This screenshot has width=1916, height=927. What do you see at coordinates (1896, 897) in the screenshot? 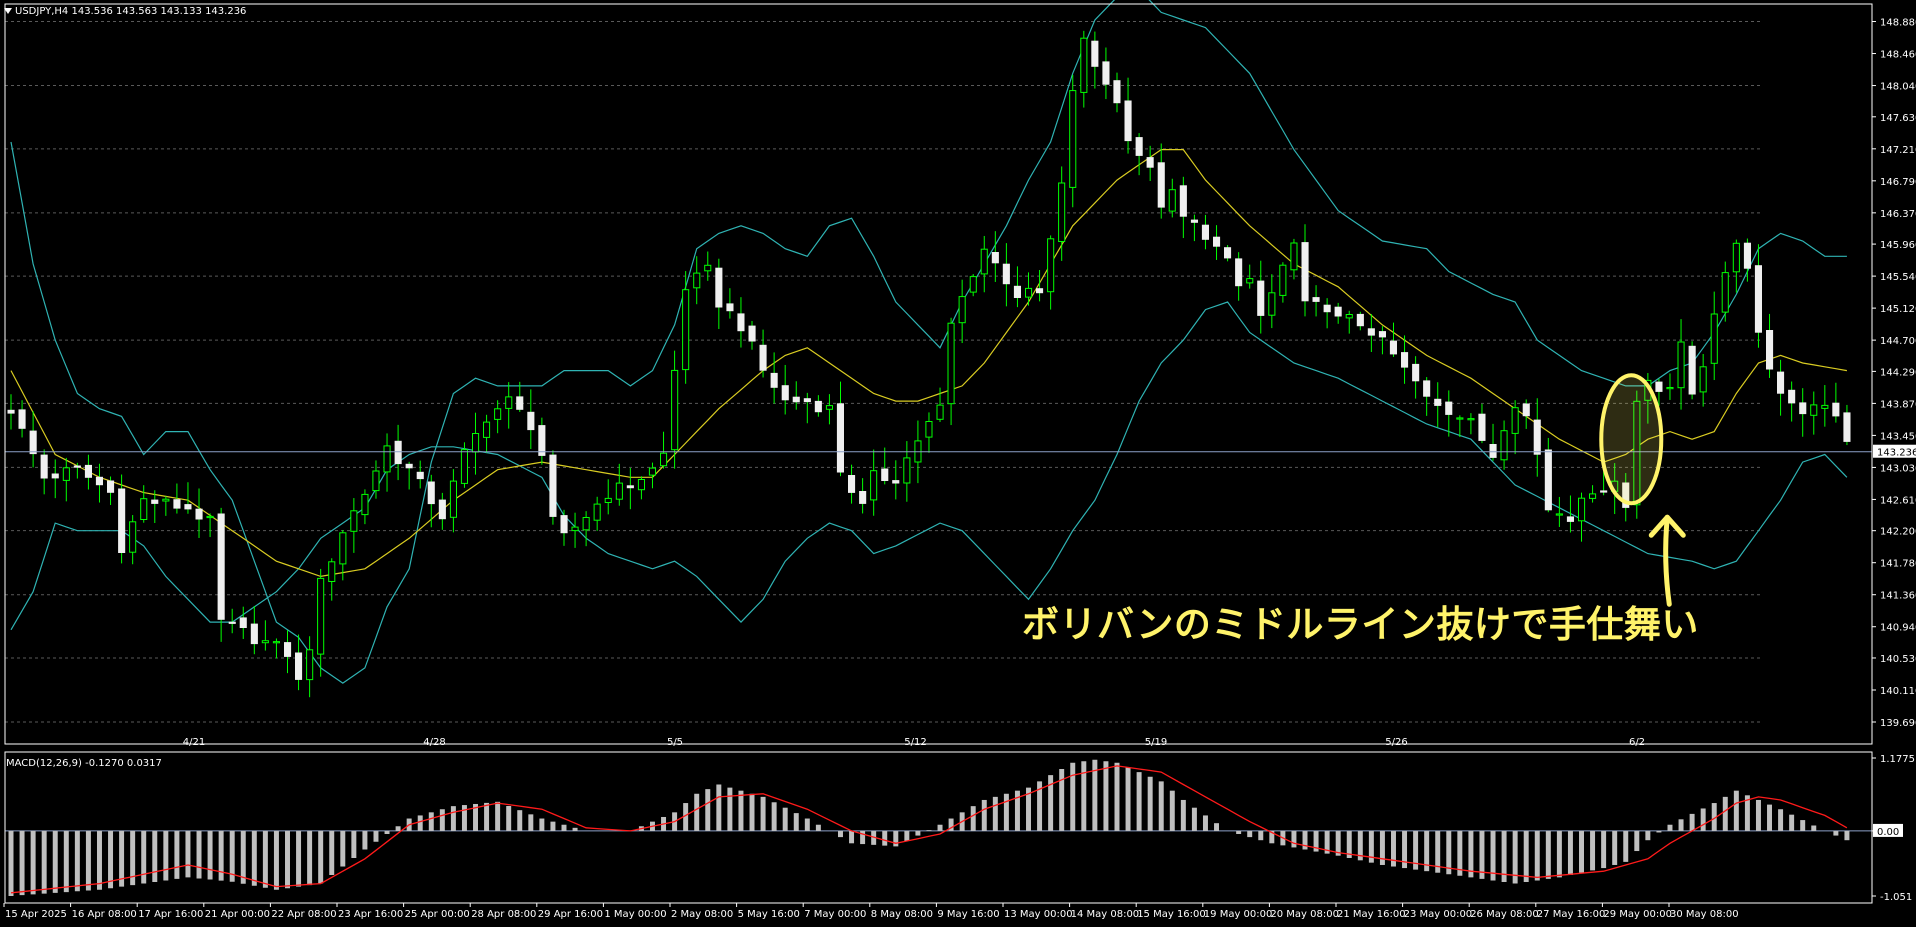
I see `macd-tick-label: -1.051` at bounding box center [1896, 897].